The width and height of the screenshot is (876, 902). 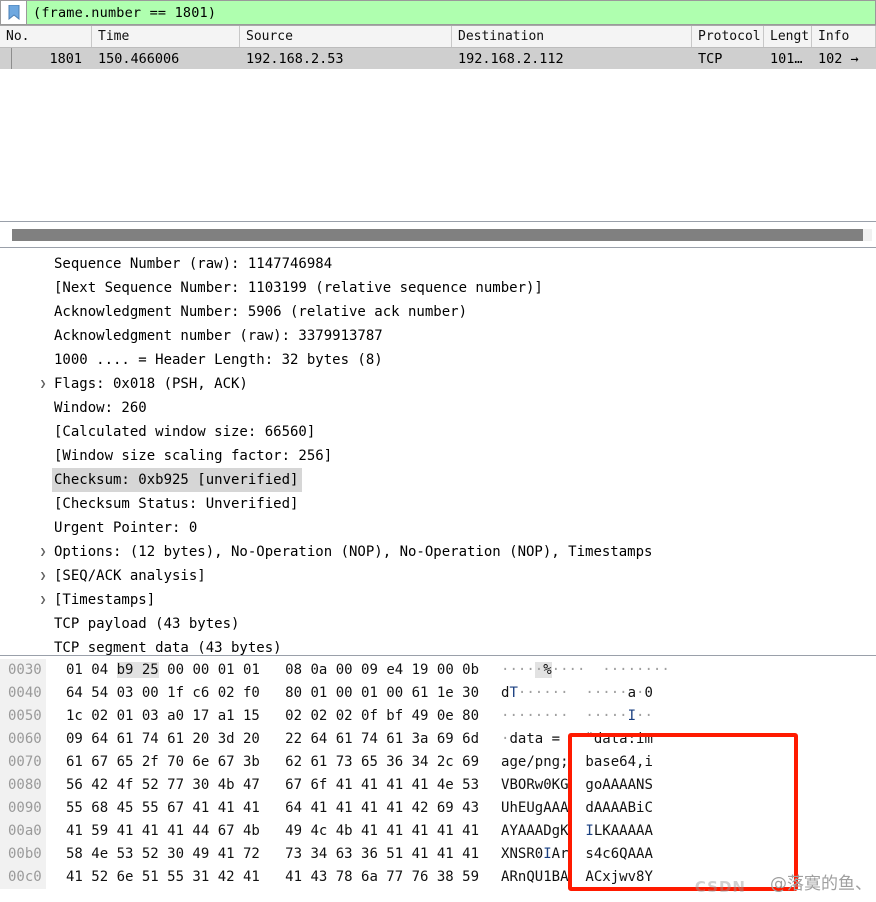 What do you see at coordinates (577, 739) in the screenshot?
I see `hex-ascii: ·data = "data:im` at bounding box center [577, 739].